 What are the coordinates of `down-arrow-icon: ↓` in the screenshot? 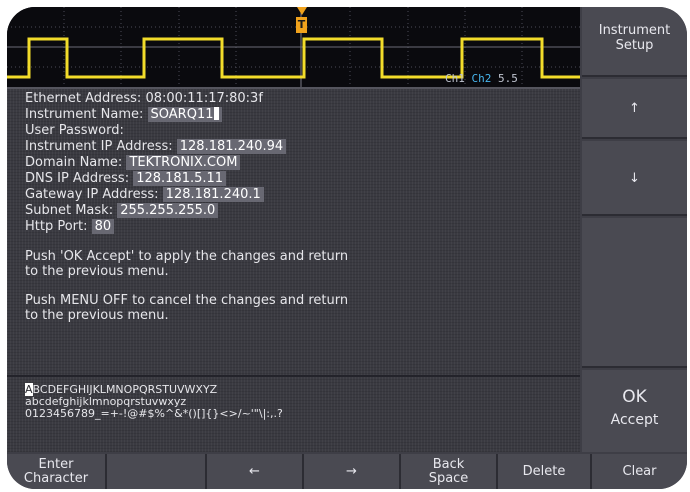 It's located at (634, 178).